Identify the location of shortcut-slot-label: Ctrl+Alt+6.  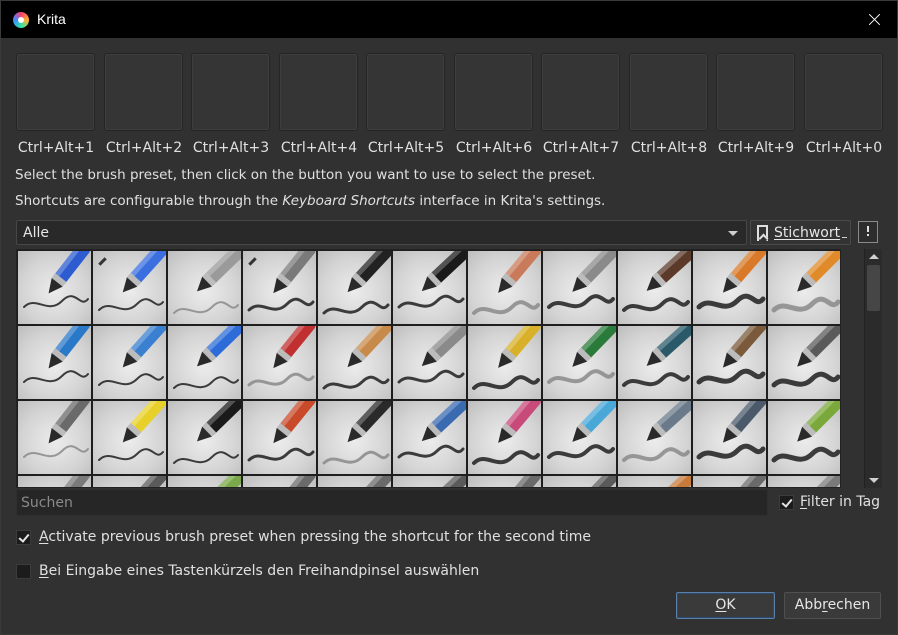
(494, 148).